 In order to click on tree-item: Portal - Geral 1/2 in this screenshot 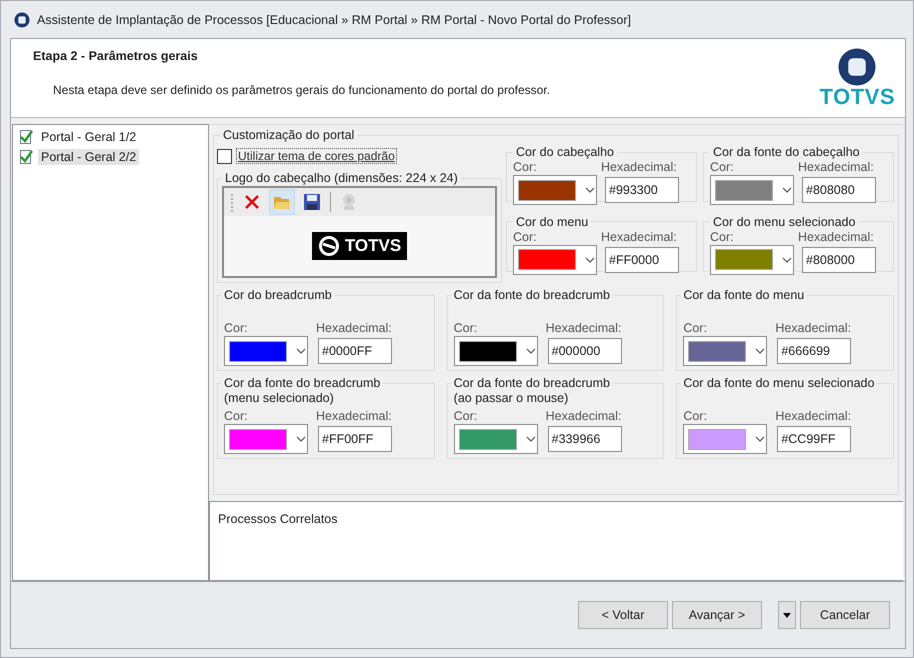, I will do `click(89, 137)`.